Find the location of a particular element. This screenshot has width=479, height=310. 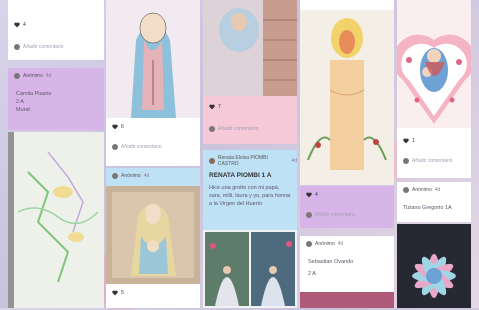

like-count: 6 is located at coordinates (118, 127).